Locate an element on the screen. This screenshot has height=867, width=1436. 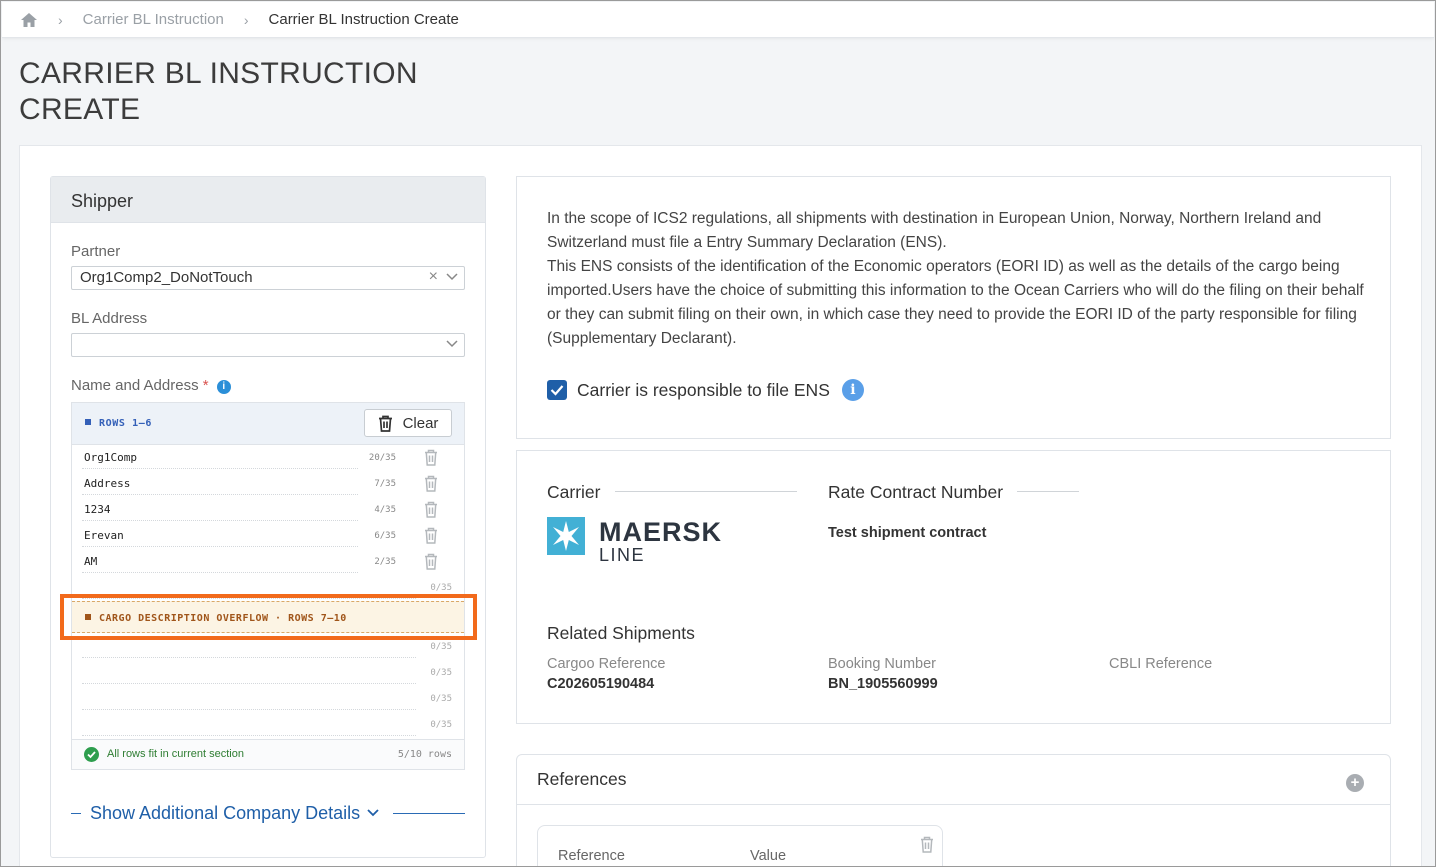
rows-section-header: ROWS 1–6 Clear is located at coordinates (268, 424).